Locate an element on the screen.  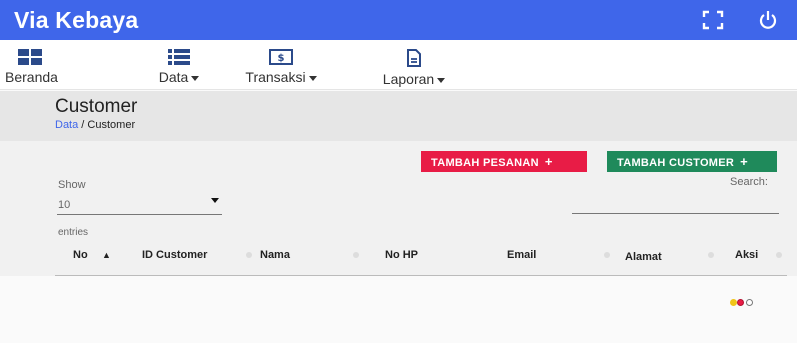
column-header-email: Email is located at coordinates (521, 255).